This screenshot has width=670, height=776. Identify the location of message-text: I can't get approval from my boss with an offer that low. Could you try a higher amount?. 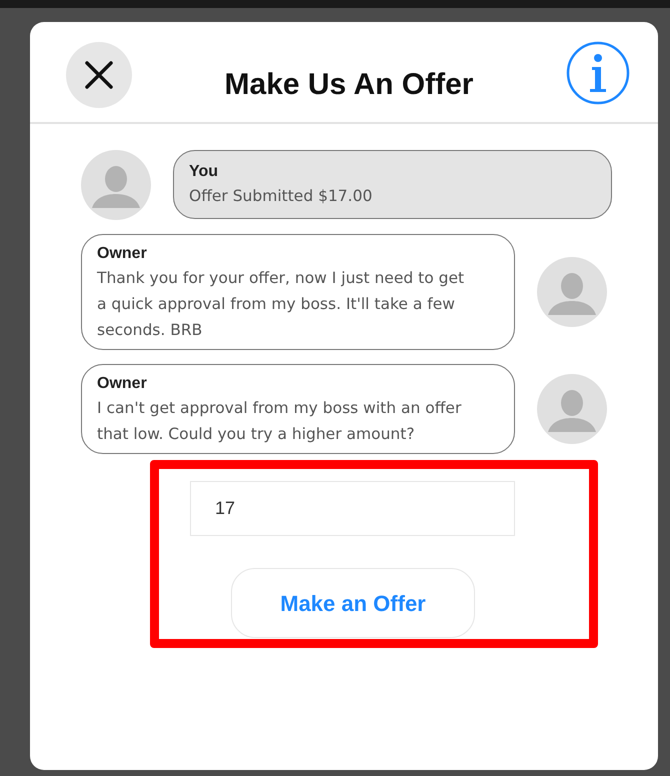
(279, 421).